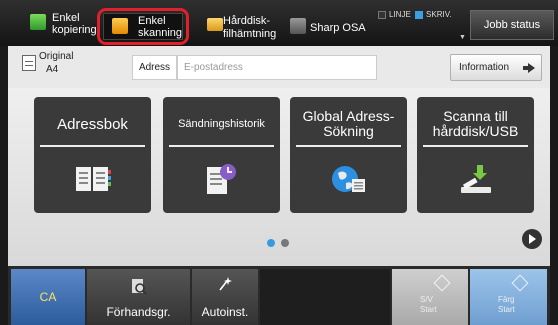 The width and height of the screenshot is (558, 325). What do you see at coordinates (38, 22) in the screenshot?
I see `copy-mode-icon` at bounding box center [38, 22].